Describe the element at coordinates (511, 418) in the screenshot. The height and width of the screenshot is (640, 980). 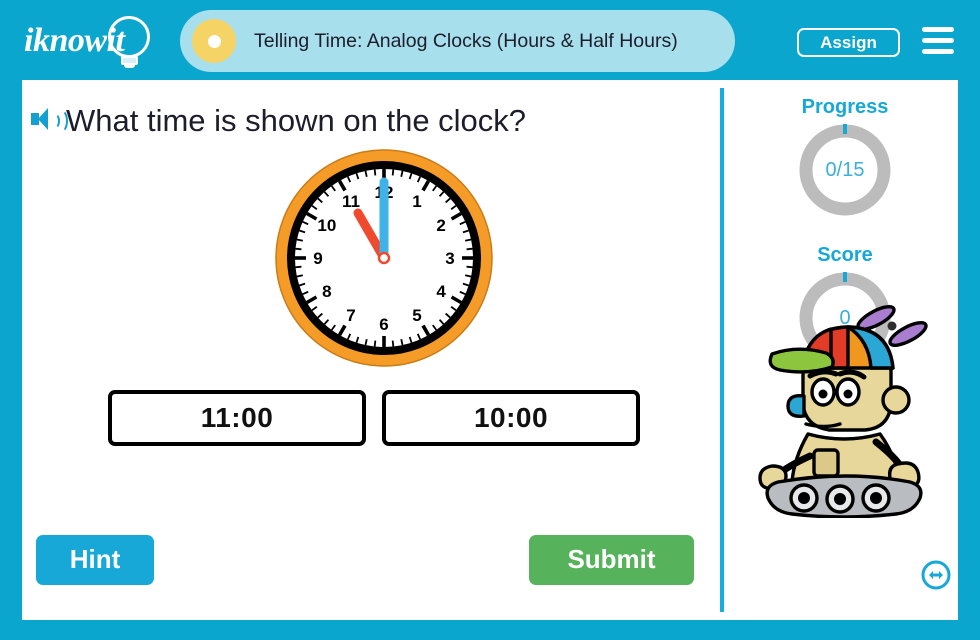
I see `answer-option-1: 10:00` at that location.